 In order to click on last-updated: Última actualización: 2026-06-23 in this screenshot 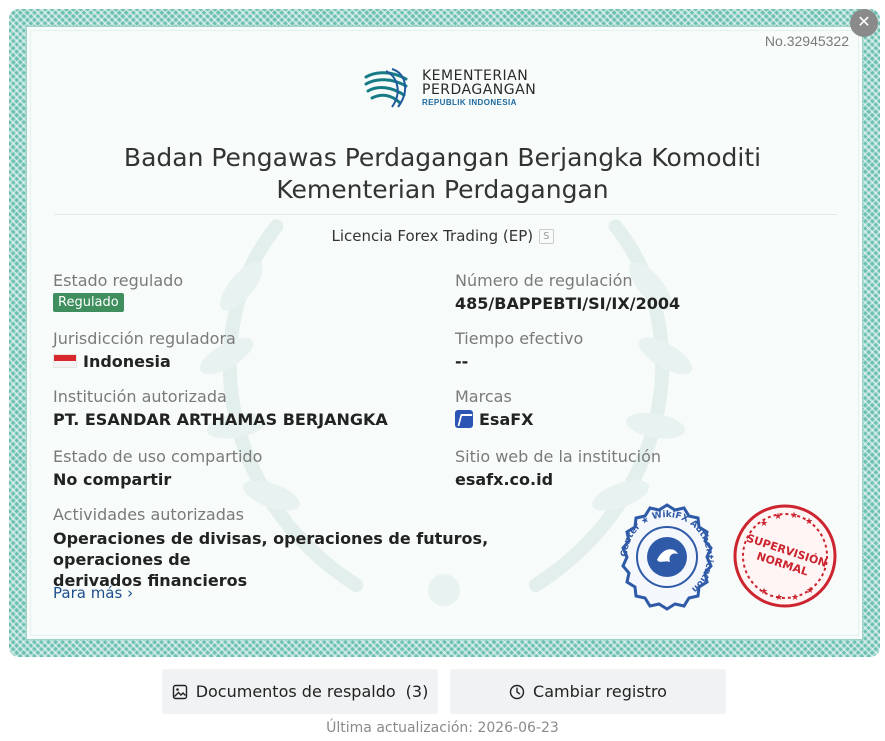, I will do `click(442, 728)`.